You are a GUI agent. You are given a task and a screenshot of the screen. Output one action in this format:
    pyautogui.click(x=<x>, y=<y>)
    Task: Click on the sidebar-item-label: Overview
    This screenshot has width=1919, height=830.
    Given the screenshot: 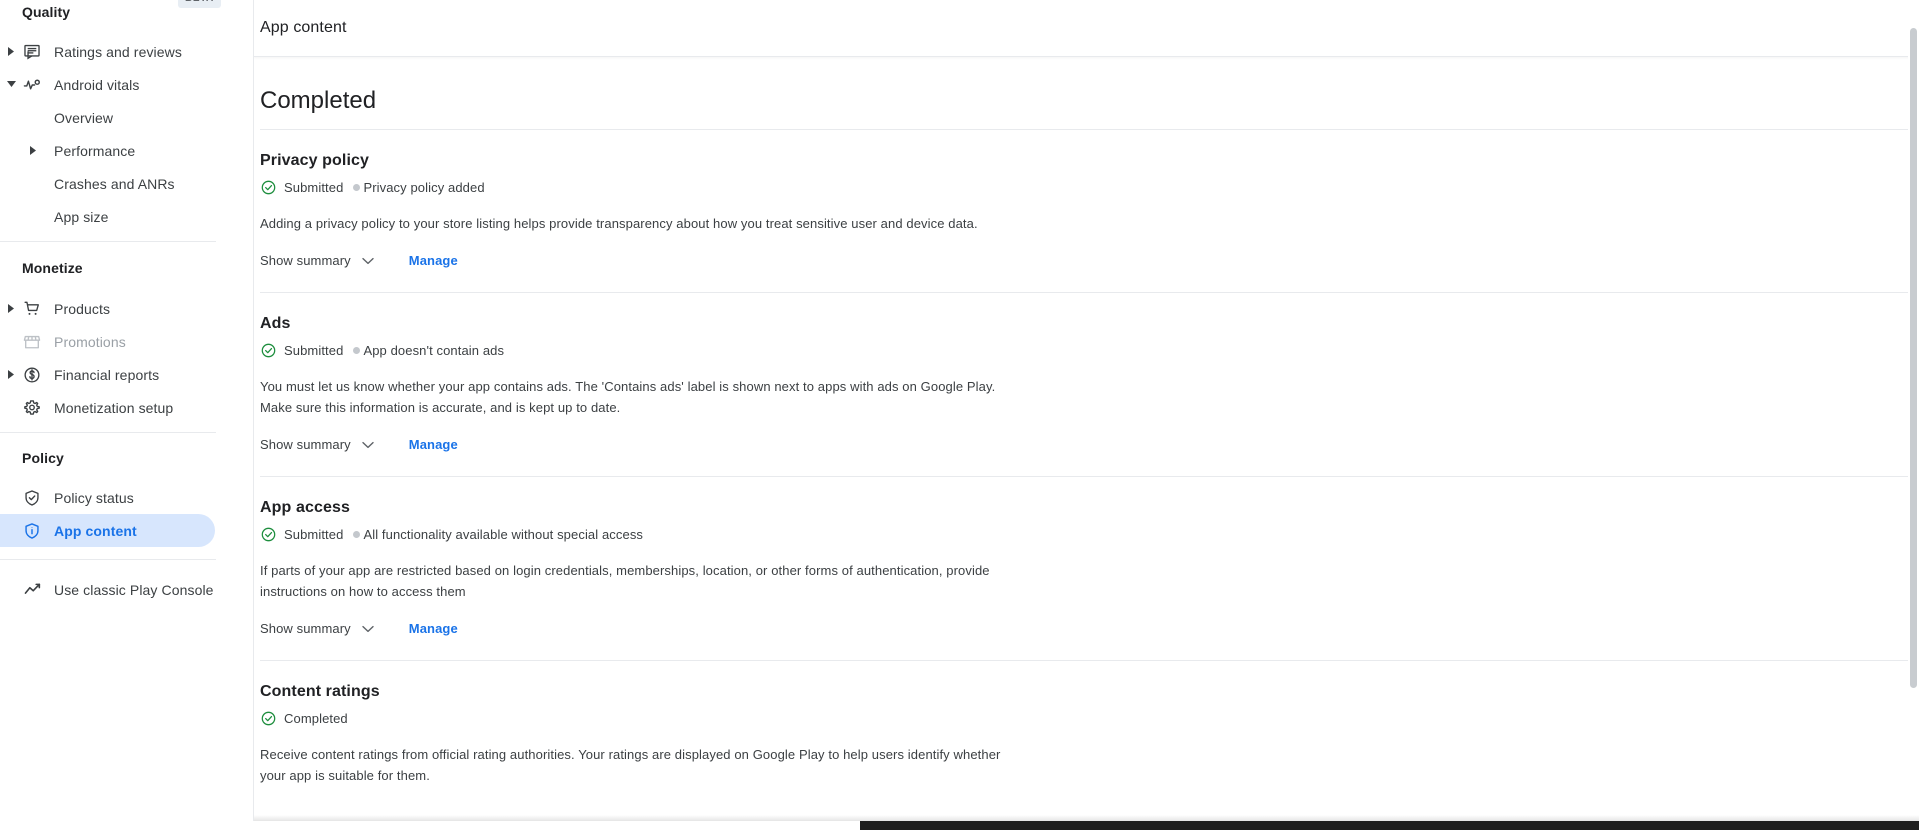 What is the action you would take?
    pyautogui.click(x=84, y=117)
    